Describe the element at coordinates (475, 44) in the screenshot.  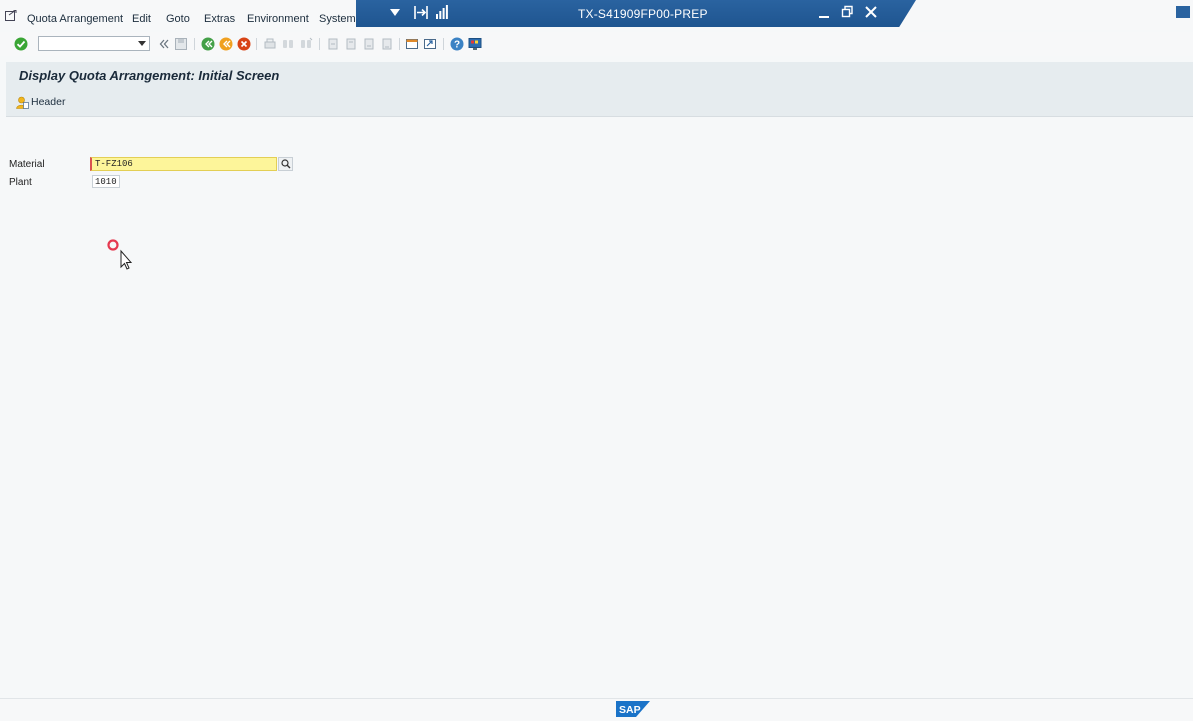
I see `customize-layout-icon` at that location.